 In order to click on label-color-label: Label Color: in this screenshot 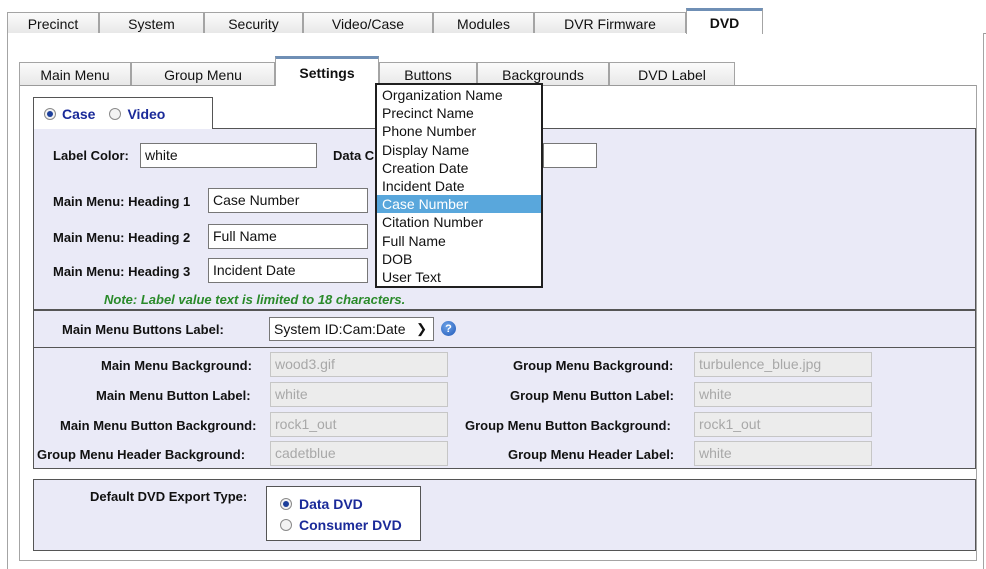, I will do `click(91, 155)`.